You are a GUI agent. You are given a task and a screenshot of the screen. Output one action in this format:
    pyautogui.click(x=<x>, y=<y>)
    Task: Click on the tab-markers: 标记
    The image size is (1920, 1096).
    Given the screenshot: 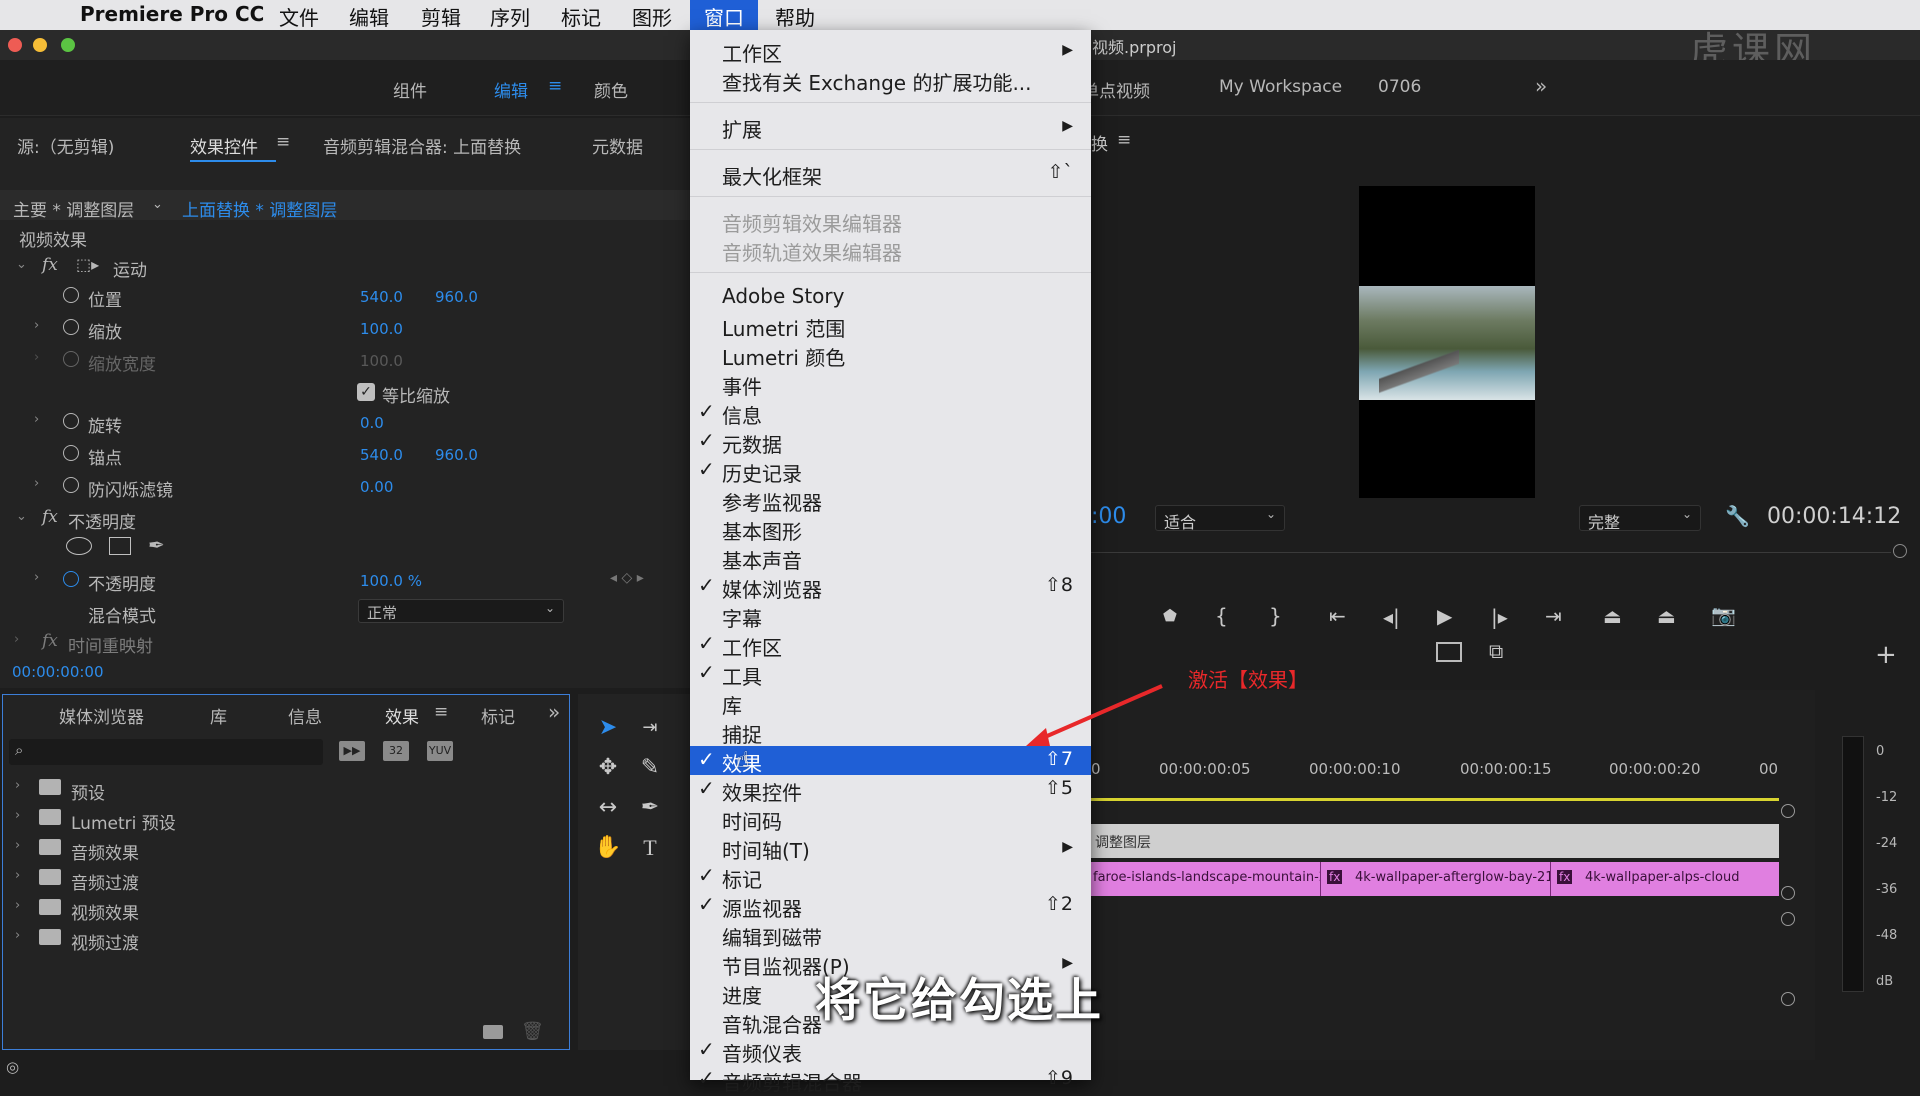 What is the action you would take?
    pyautogui.click(x=498, y=715)
    